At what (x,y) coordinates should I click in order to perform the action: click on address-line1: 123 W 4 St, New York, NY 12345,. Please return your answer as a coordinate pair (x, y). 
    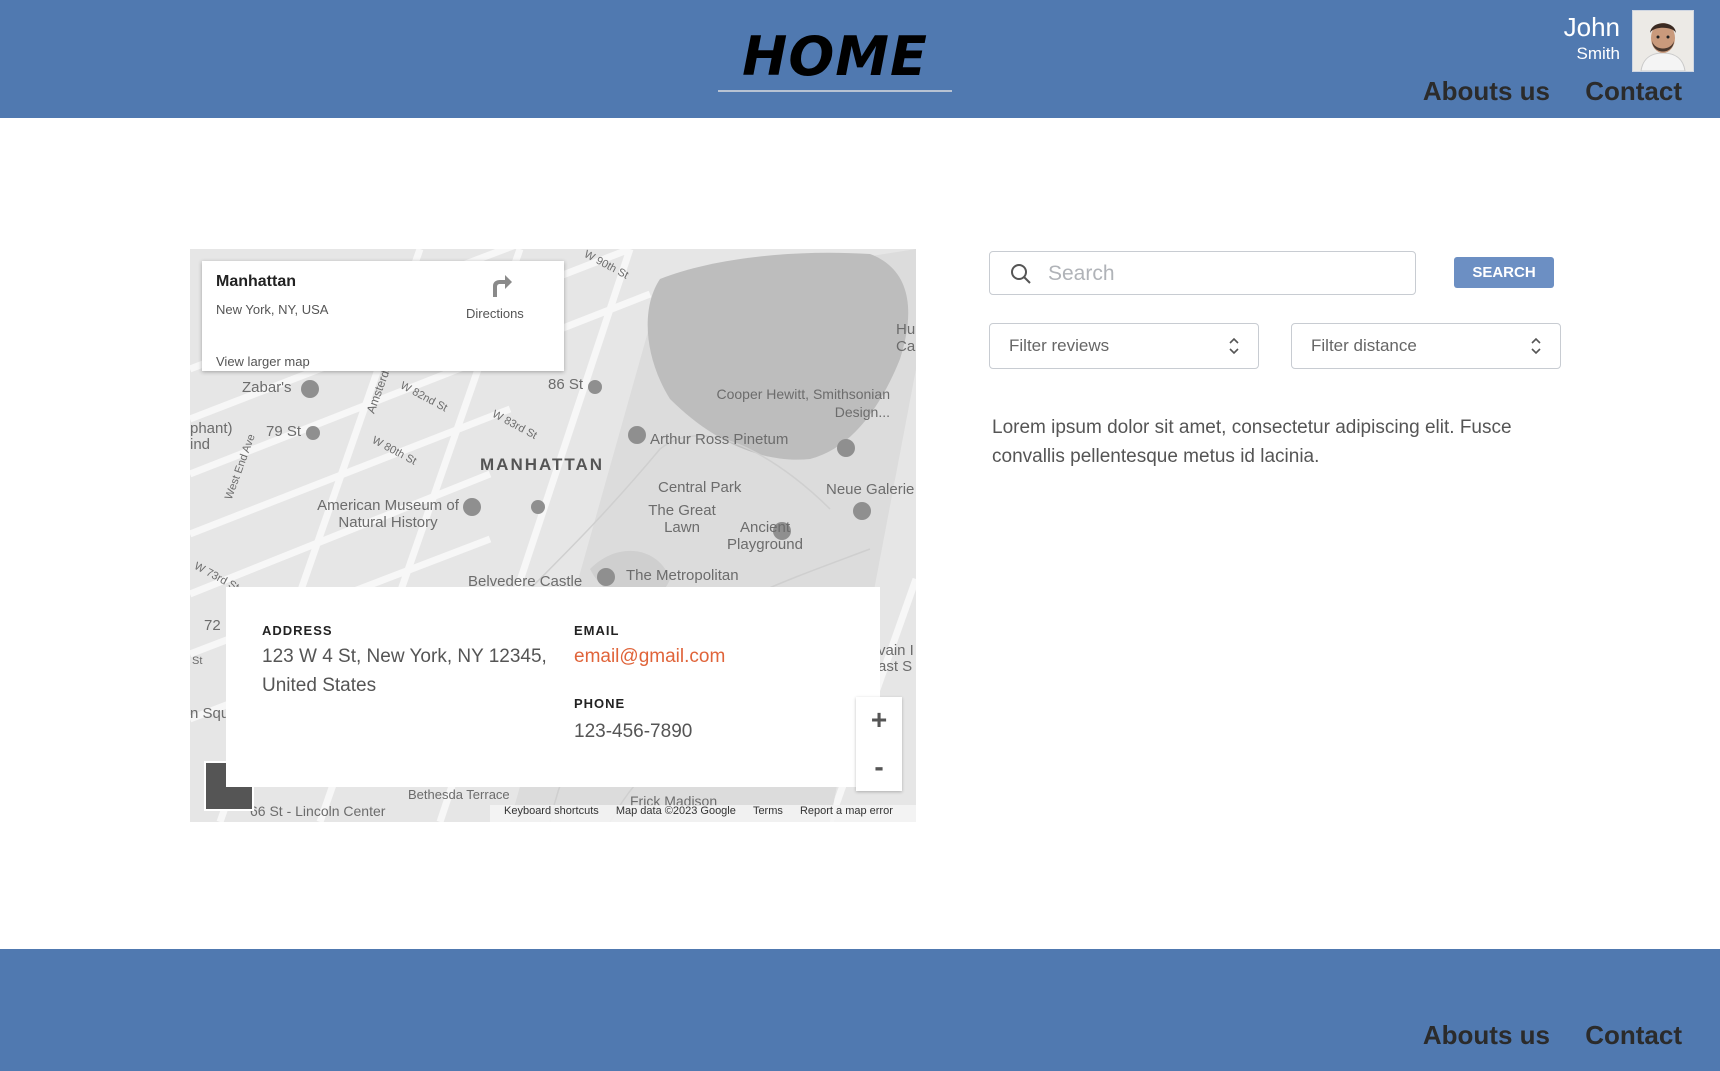
    Looking at the image, I should click on (404, 656).